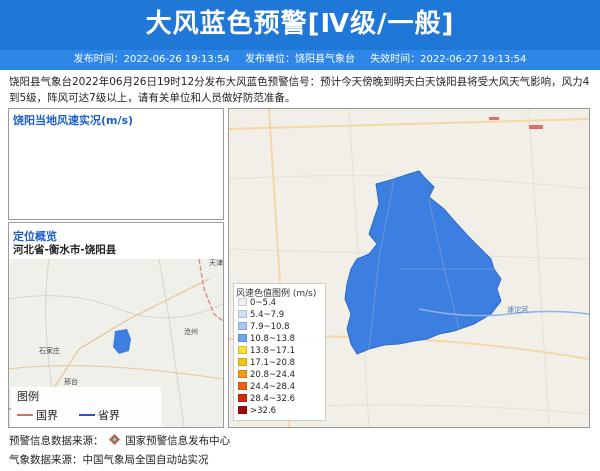 Image resolution: width=600 pixels, height=471 pixels. What do you see at coordinates (178, 441) in the screenshot?
I see `warning-source-name: 国家预警信息发布中心` at bounding box center [178, 441].